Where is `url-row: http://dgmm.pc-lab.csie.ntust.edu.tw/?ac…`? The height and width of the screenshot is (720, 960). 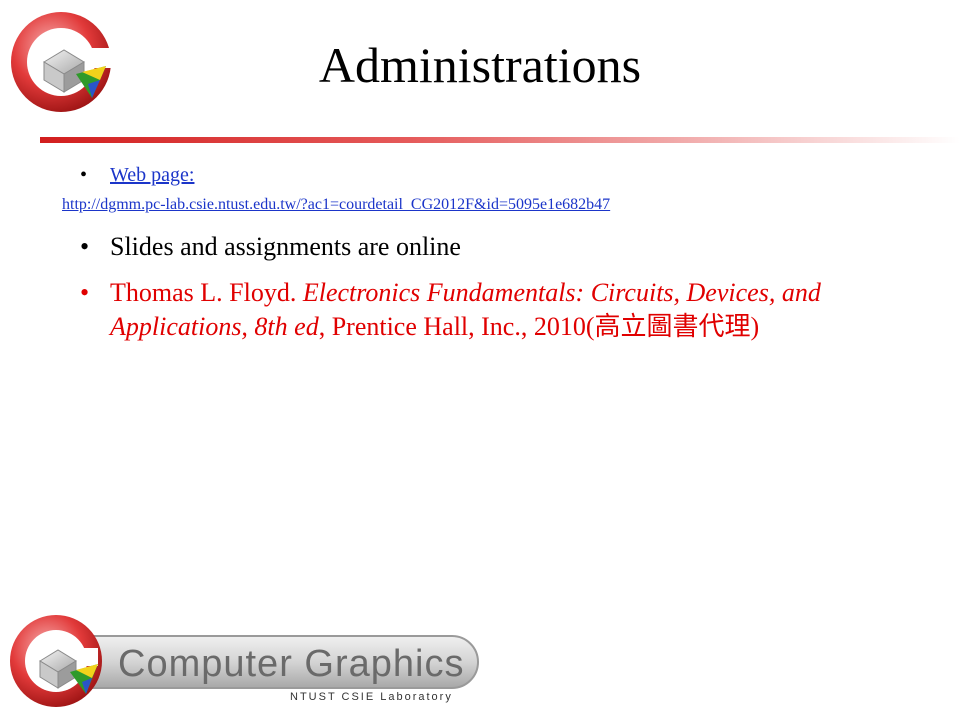
url-row: http://dgmm.pc-lab.csie.ntust.edu.tw/?ac… is located at coordinates (501, 205).